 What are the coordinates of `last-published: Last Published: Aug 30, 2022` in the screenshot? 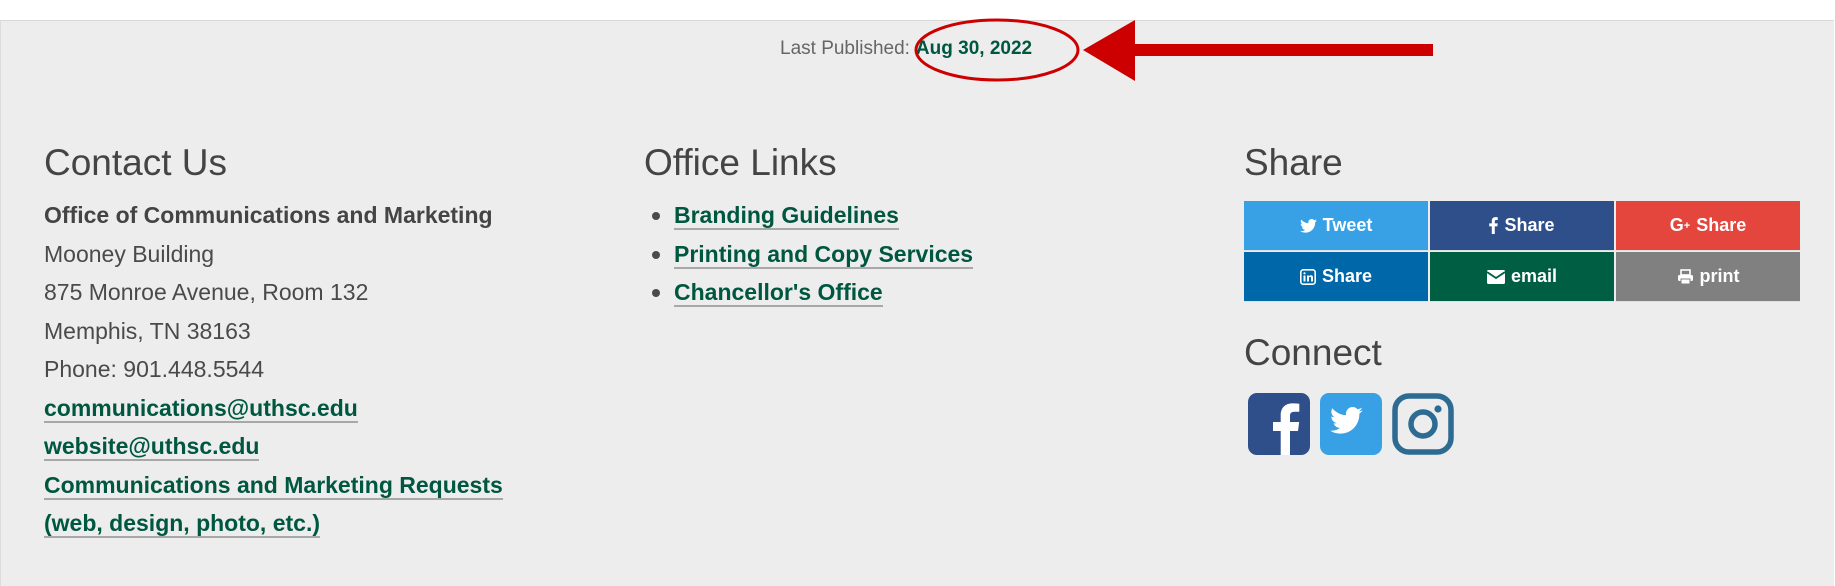 It's located at (906, 49).